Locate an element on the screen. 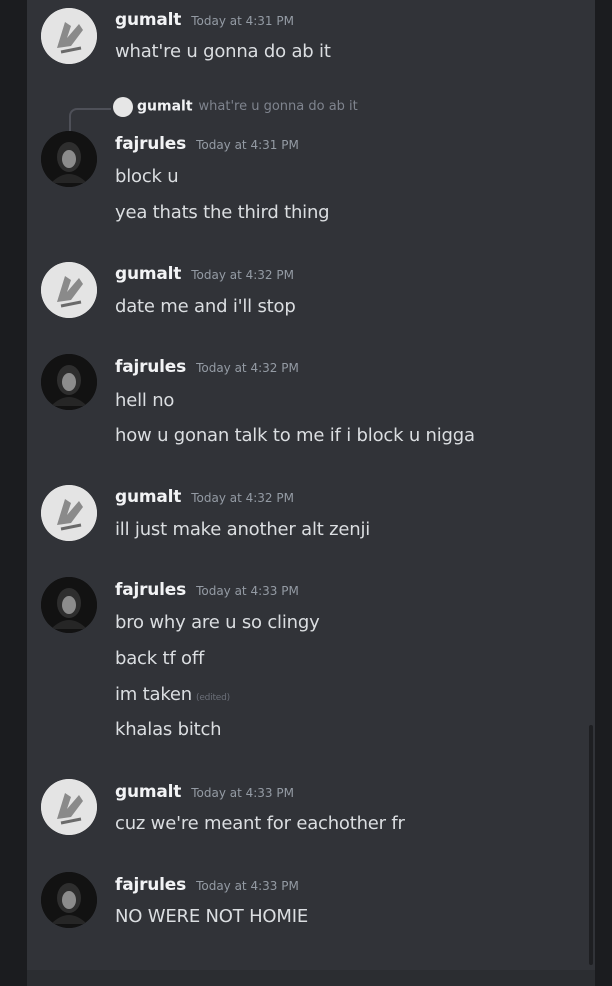 The image size is (612, 986). reply-text: what're u gonna do ab it is located at coordinates (278, 106).